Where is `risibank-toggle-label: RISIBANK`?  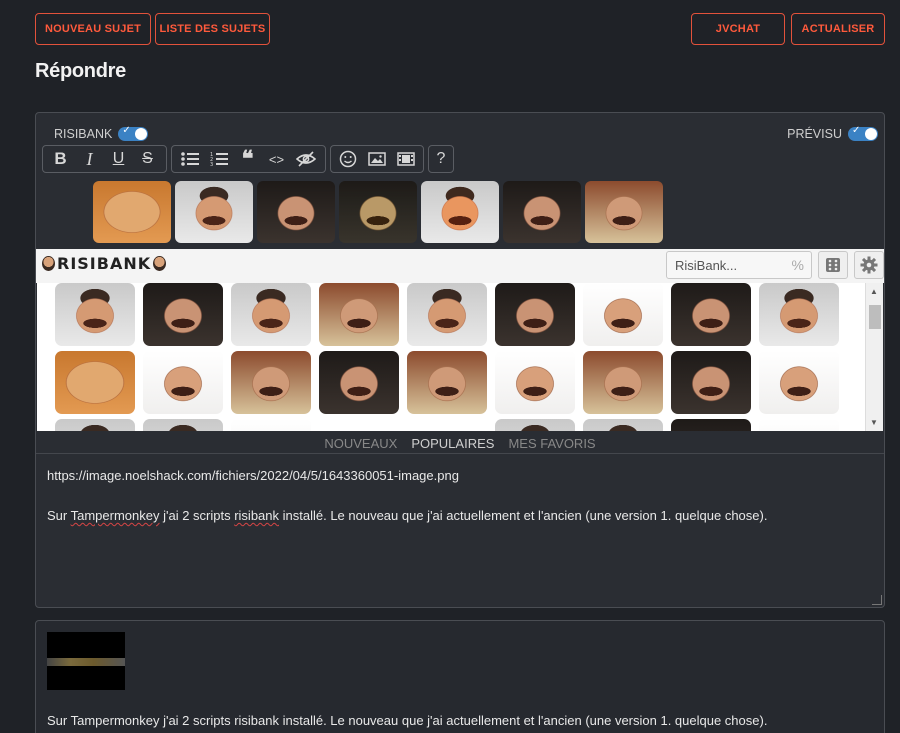 risibank-toggle-label: RISIBANK is located at coordinates (83, 134).